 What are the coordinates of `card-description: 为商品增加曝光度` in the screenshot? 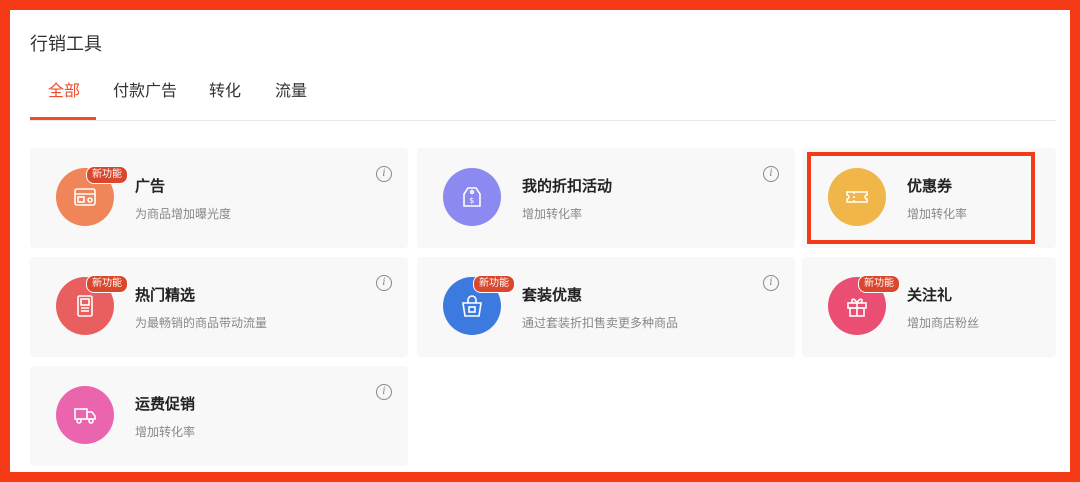 It's located at (183, 214).